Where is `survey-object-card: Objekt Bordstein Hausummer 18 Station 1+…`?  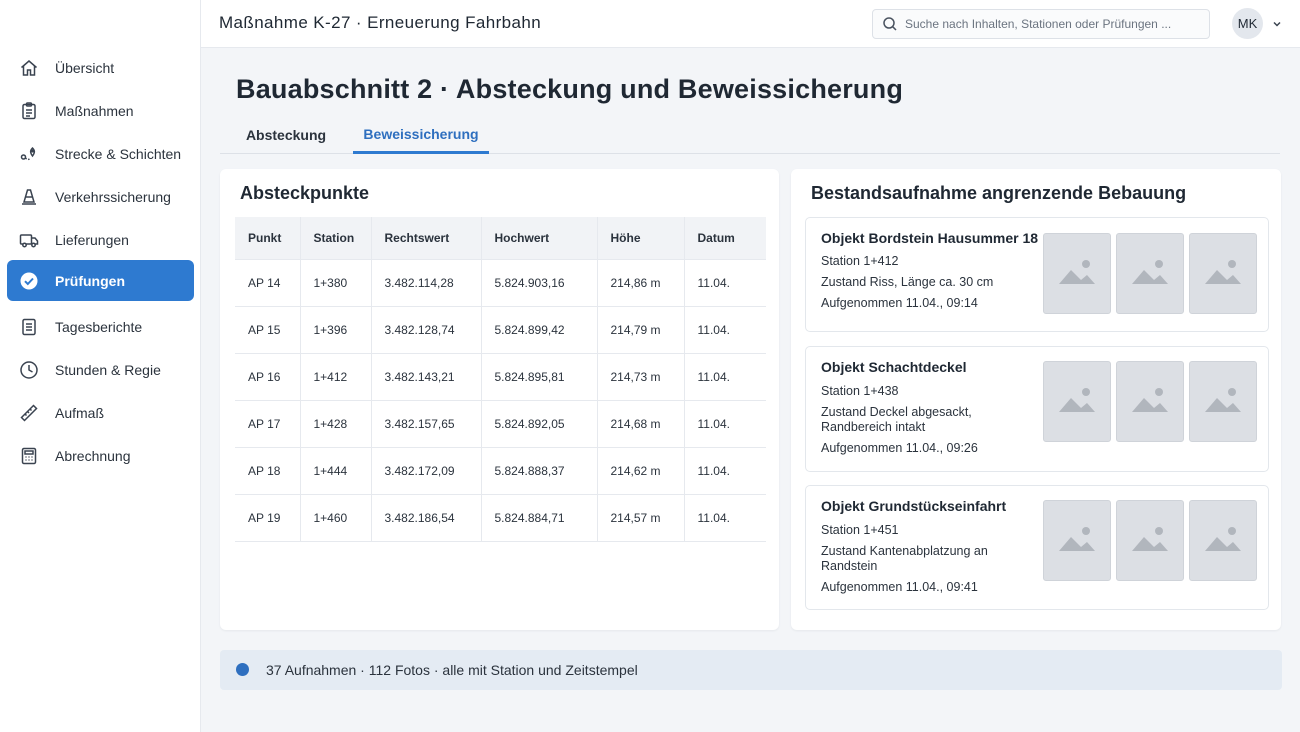
survey-object-card: Objekt Bordstein Hausummer 18 Station 1+… is located at coordinates (1037, 274).